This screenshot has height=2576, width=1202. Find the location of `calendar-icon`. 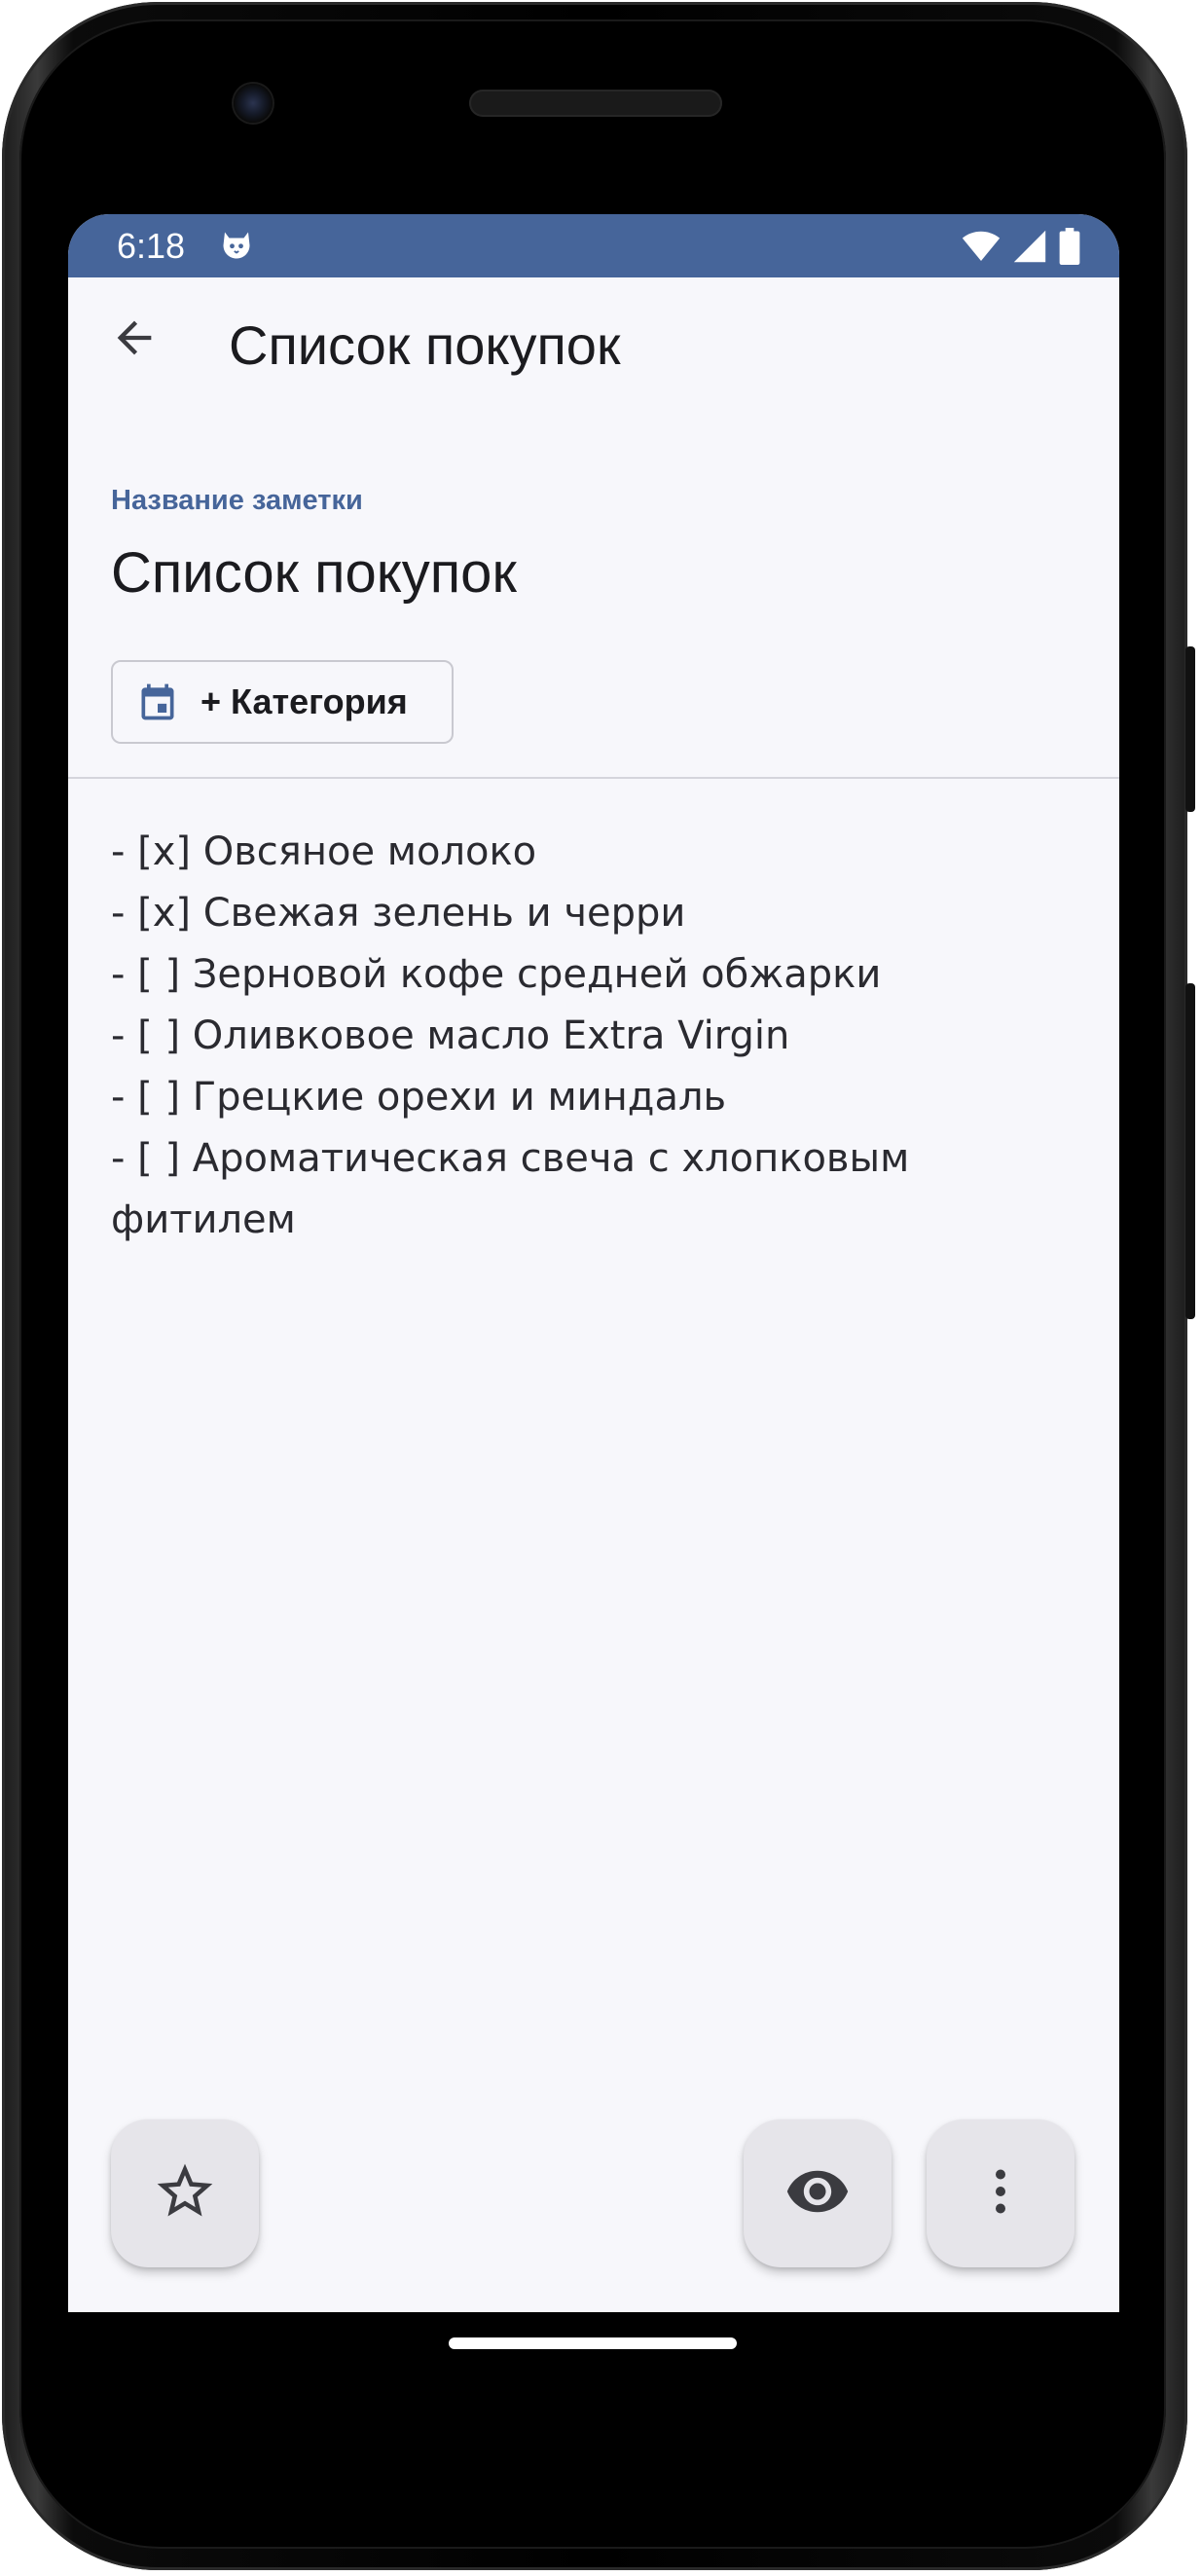

calendar-icon is located at coordinates (157, 702).